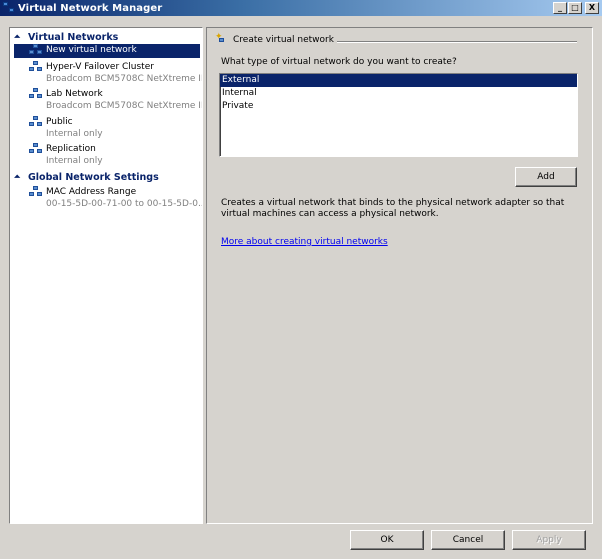 The width and height of the screenshot is (602, 559). Describe the element at coordinates (107, 128) in the screenshot. I see `tree-item-public: Public Internal only` at that location.